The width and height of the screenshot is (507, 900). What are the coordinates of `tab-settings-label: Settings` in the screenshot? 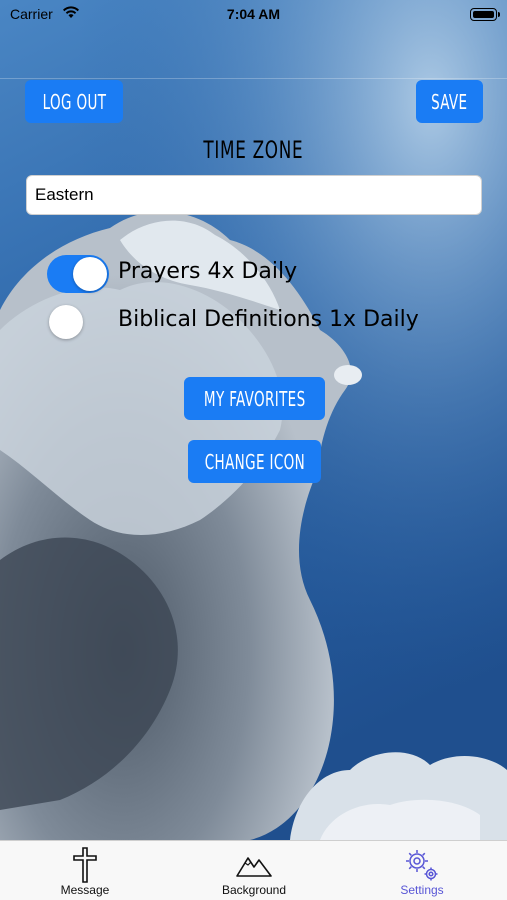 It's located at (422, 890).